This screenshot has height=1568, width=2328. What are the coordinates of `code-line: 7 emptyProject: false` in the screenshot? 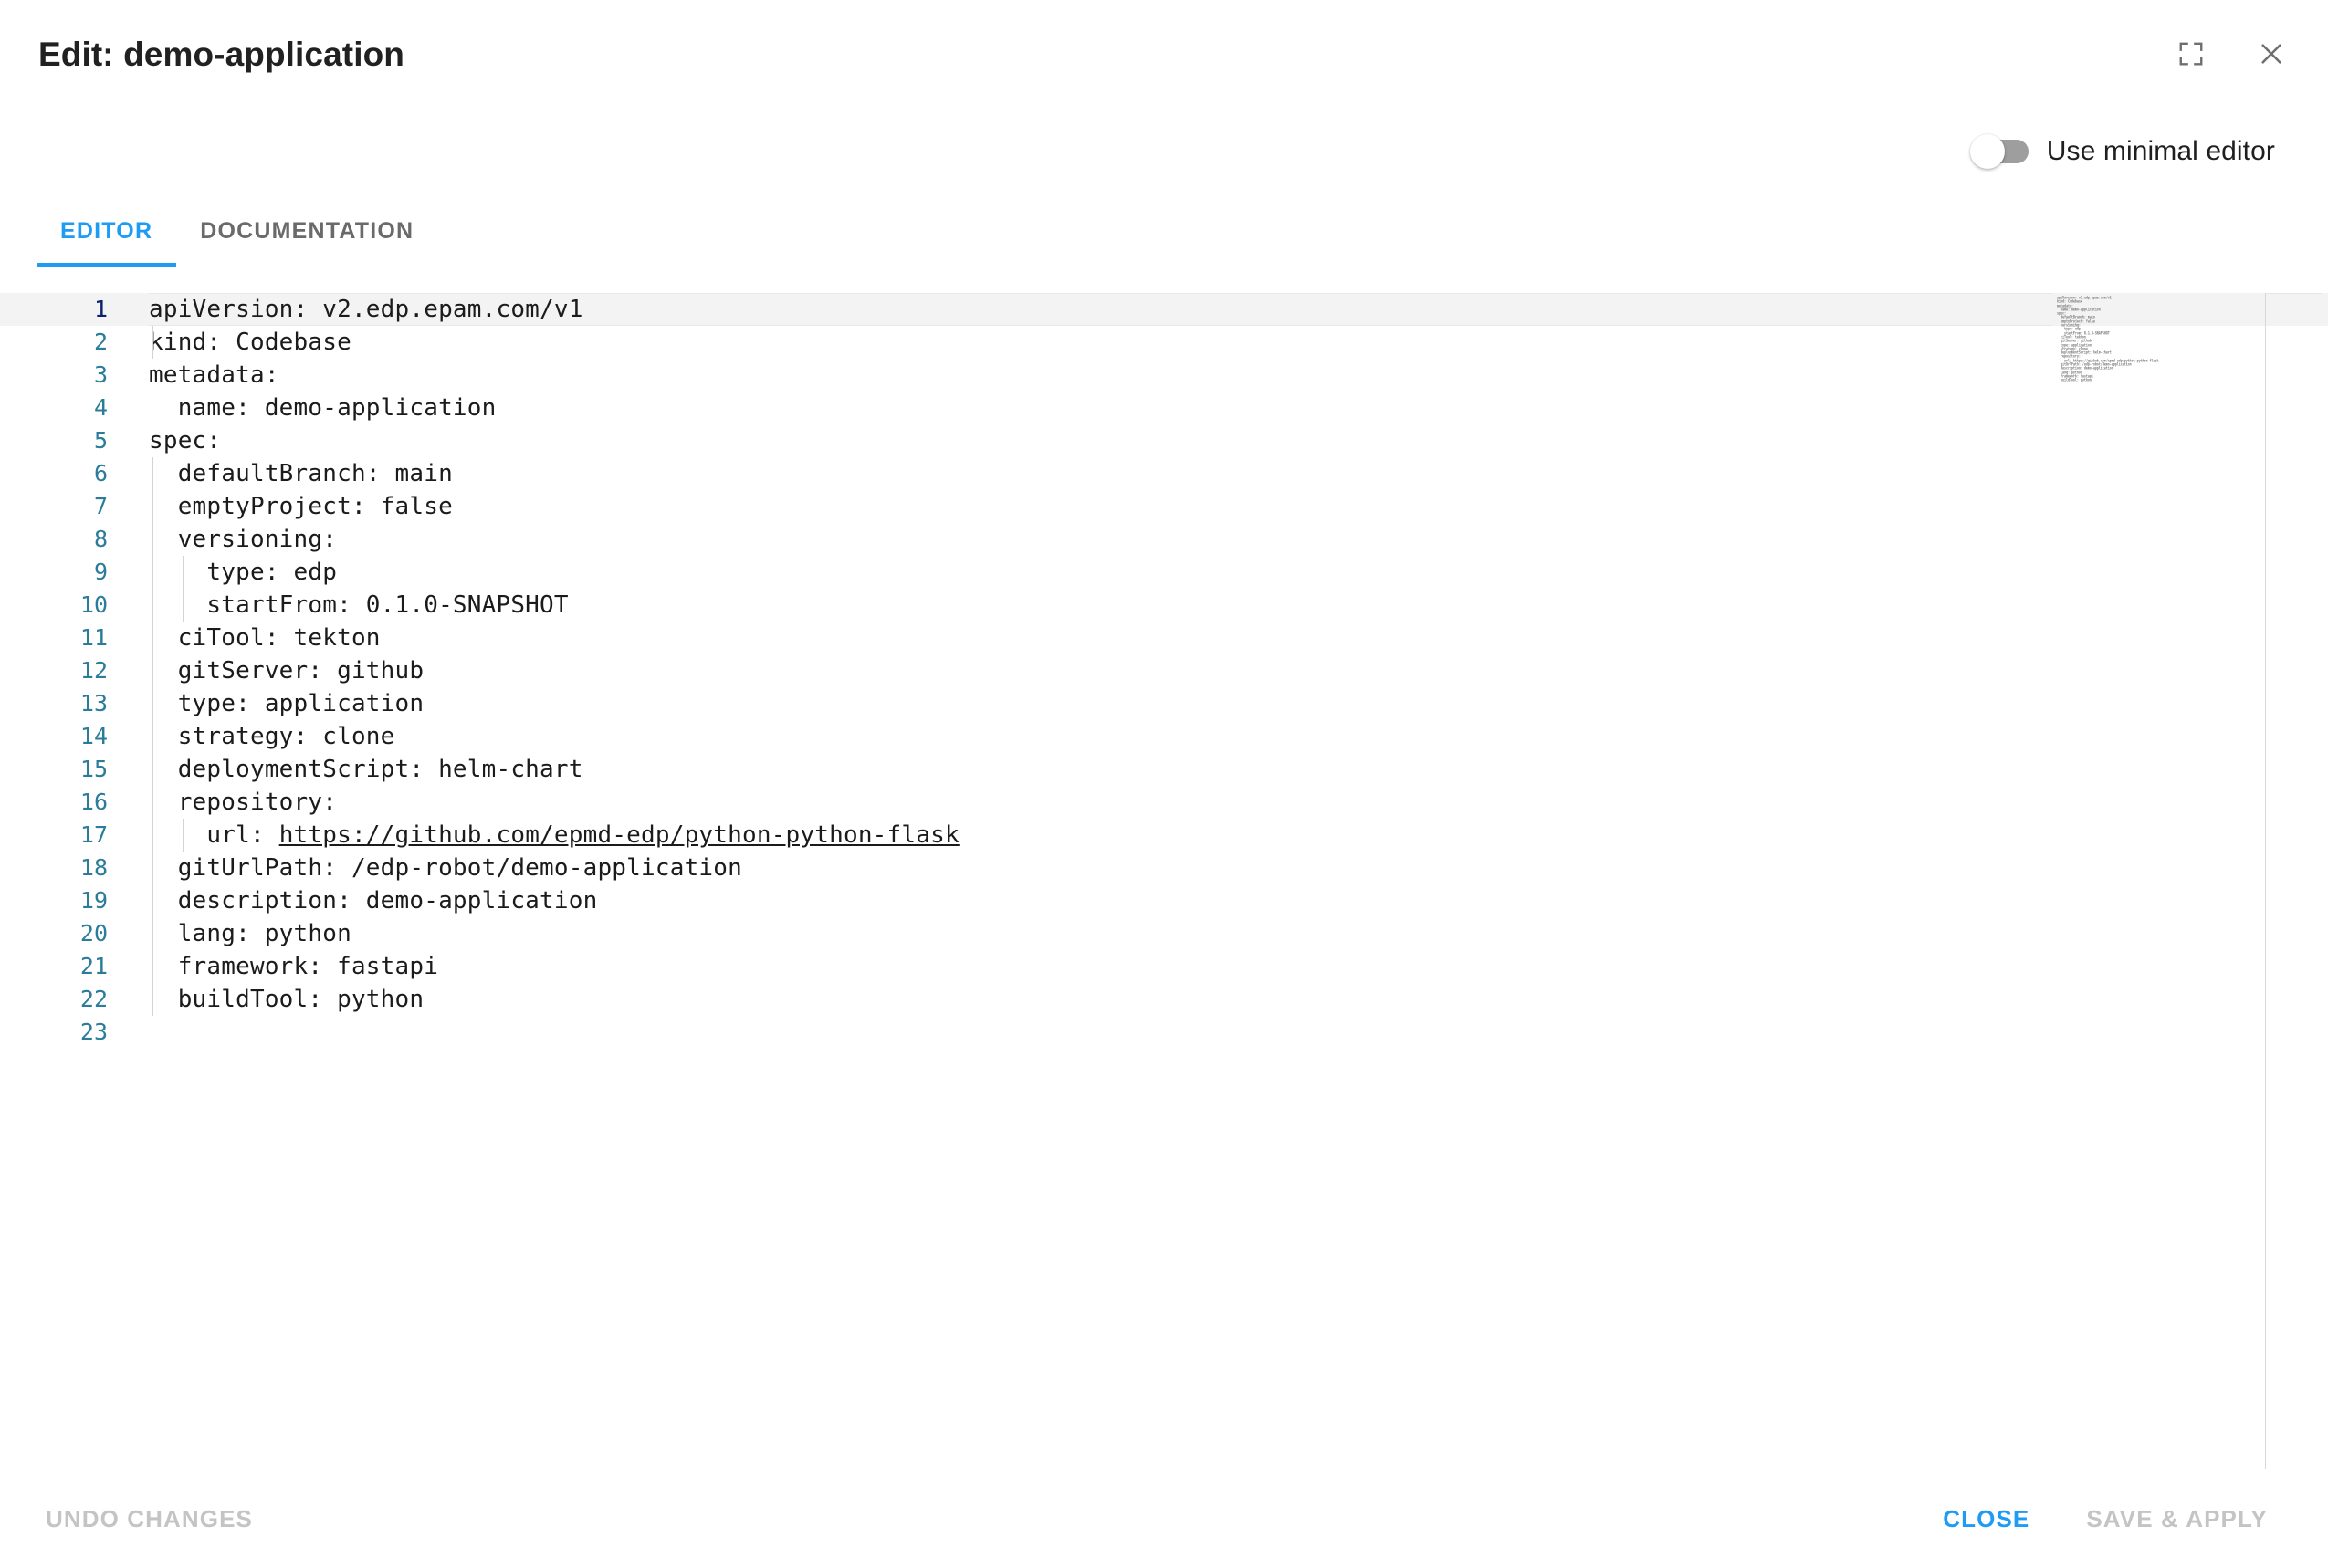 It's located at (1164, 507).